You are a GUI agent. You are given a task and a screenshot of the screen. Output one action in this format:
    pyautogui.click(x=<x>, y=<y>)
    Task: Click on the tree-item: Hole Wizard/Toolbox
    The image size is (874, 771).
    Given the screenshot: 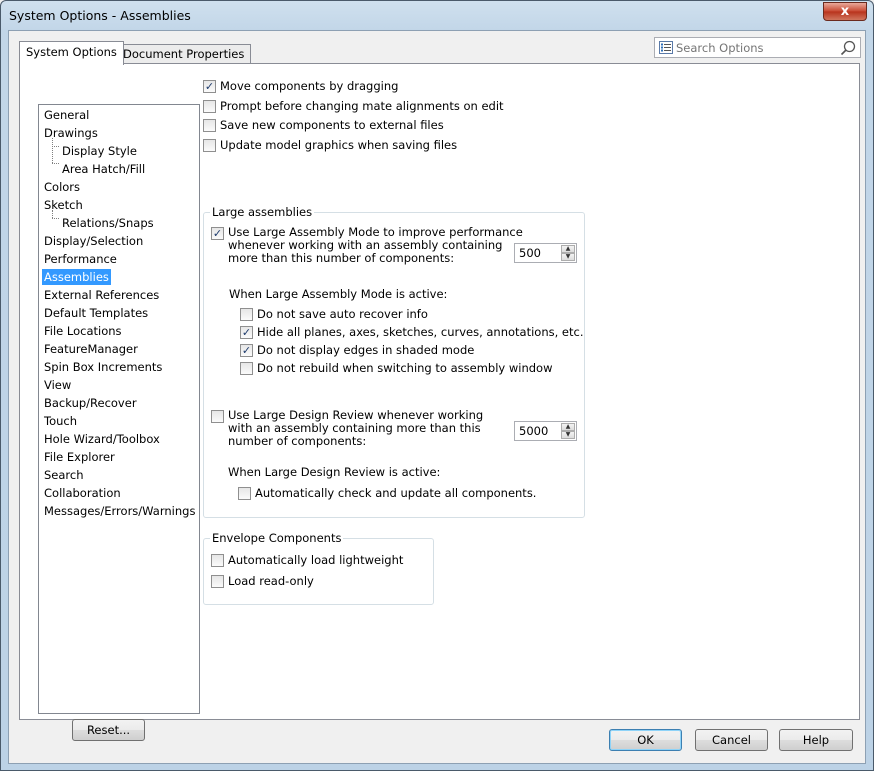 What is the action you would take?
    pyautogui.click(x=102, y=439)
    